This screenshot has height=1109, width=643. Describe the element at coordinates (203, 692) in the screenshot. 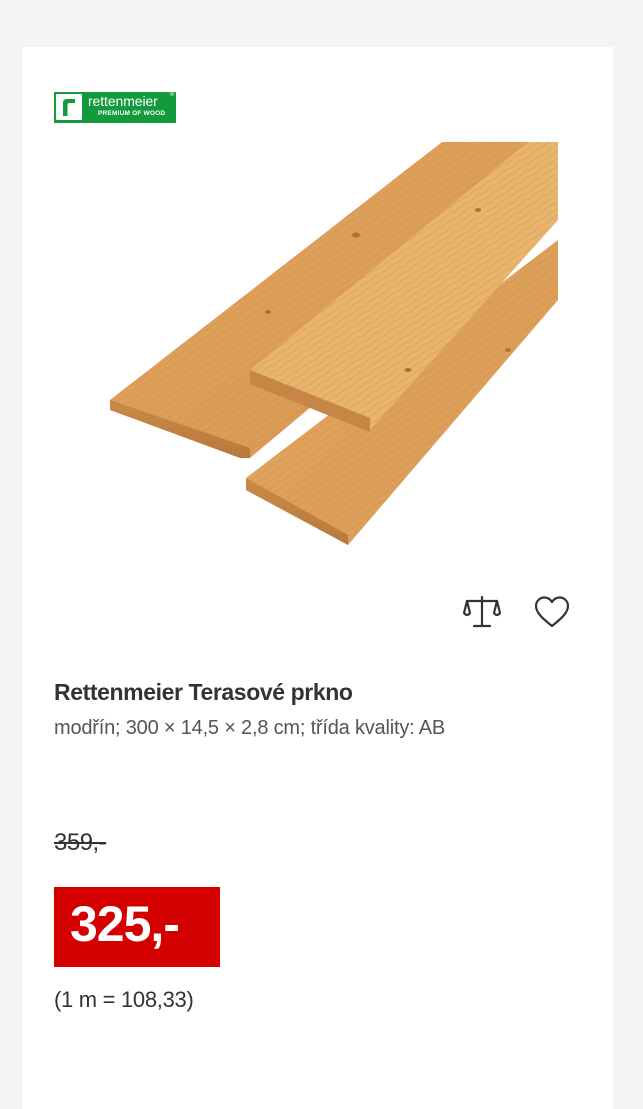

I see `product-title: Rettenmeier Terasové prkno` at that location.